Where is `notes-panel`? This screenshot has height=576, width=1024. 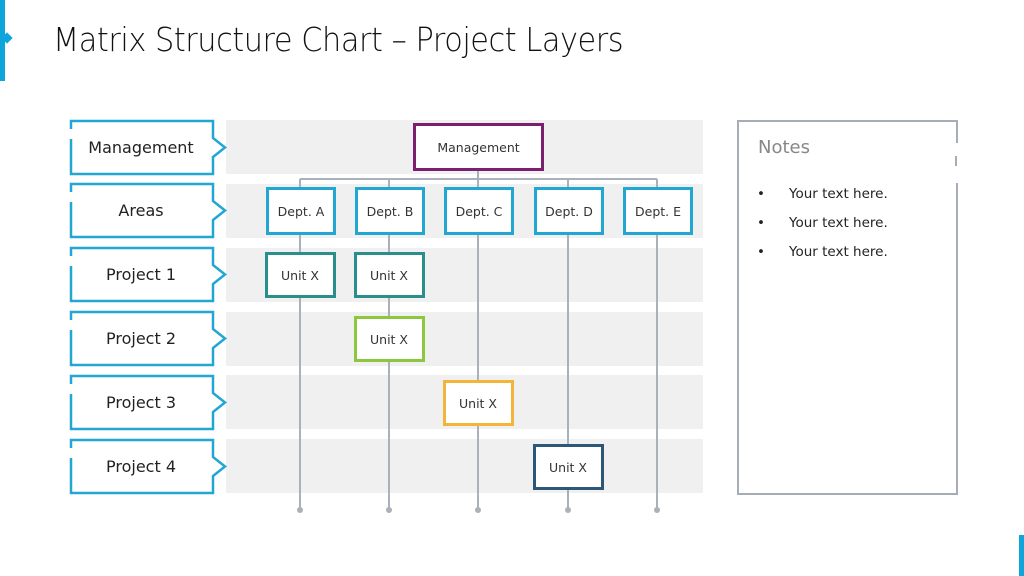
notes-panel is located at coordinates (847, 307).